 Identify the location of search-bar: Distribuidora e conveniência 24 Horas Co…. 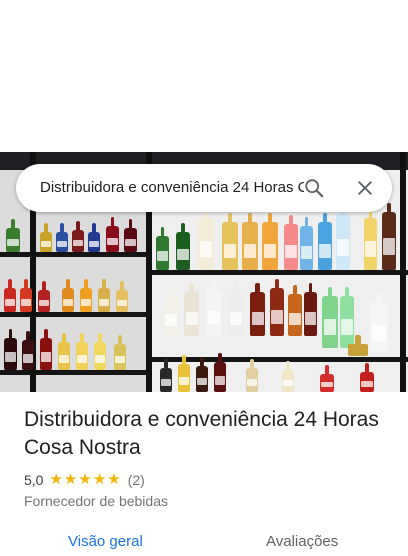
(204, 188).